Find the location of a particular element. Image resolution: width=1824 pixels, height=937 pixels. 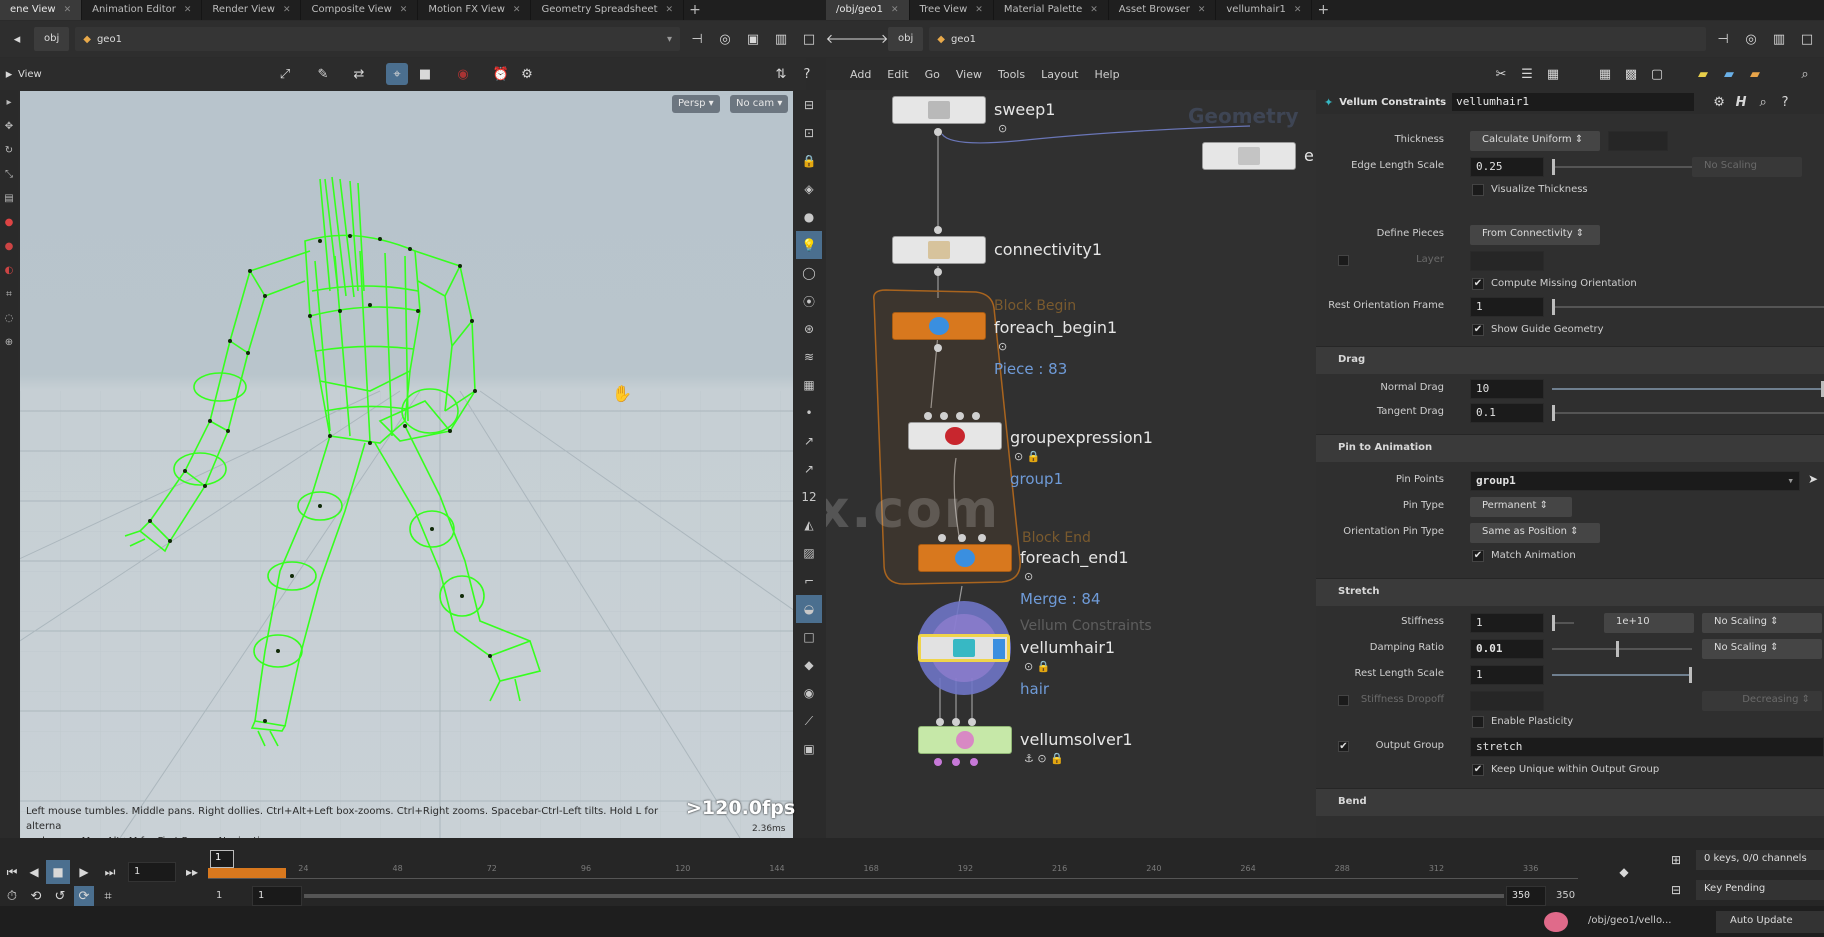

menu-go: Go is located at coordinates (932, 74).